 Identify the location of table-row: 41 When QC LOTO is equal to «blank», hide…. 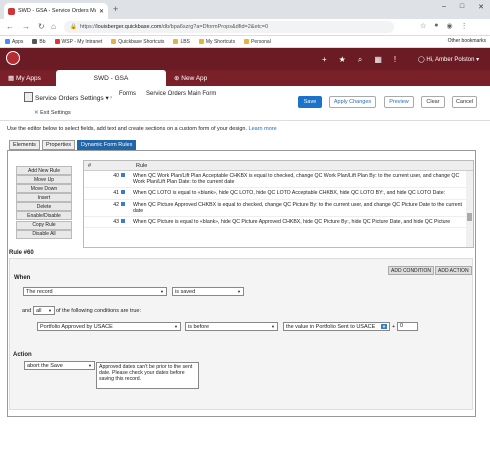
(278, 194).